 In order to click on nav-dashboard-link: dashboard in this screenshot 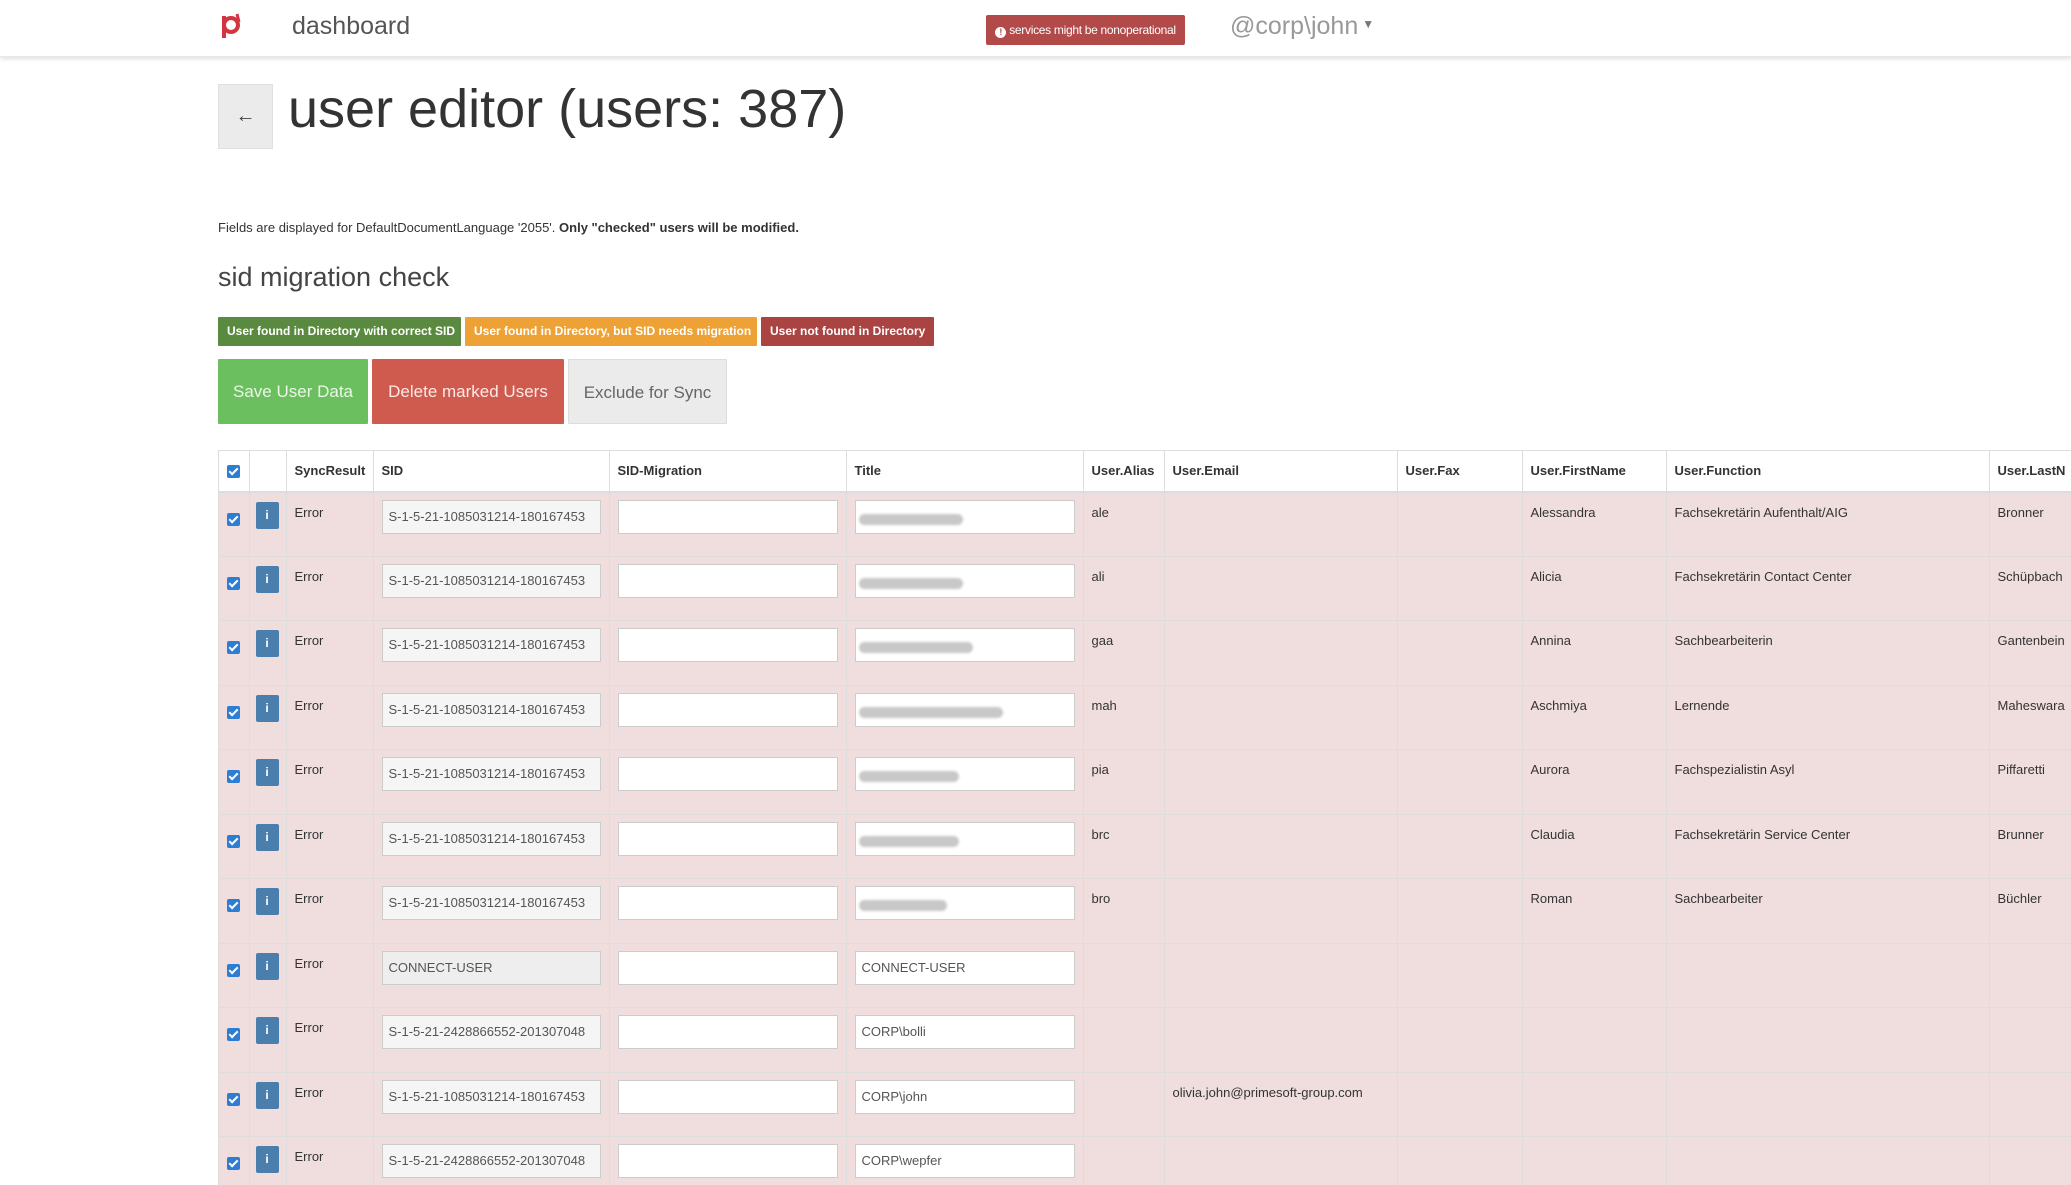, I will do `click(351, 26)`.